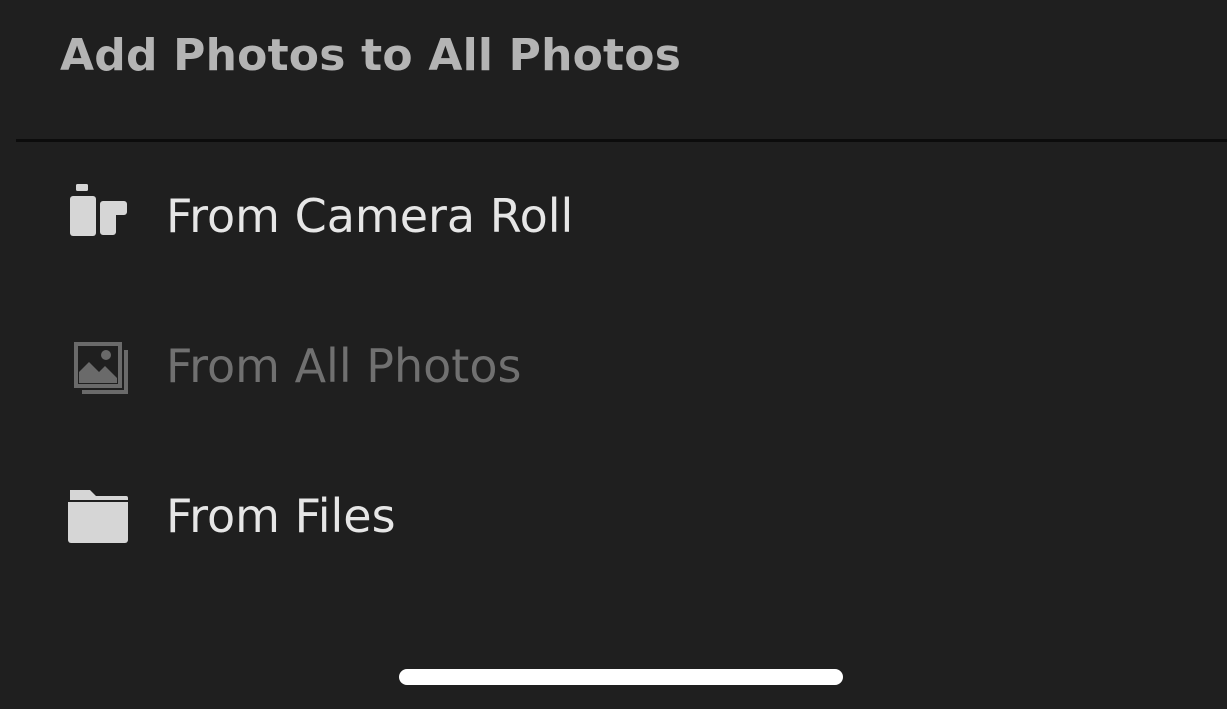 The image size is (1227, 709). Describe the element at coordinates (98, 210) in the screenshot. I see `camera-roll-icon` at that location.